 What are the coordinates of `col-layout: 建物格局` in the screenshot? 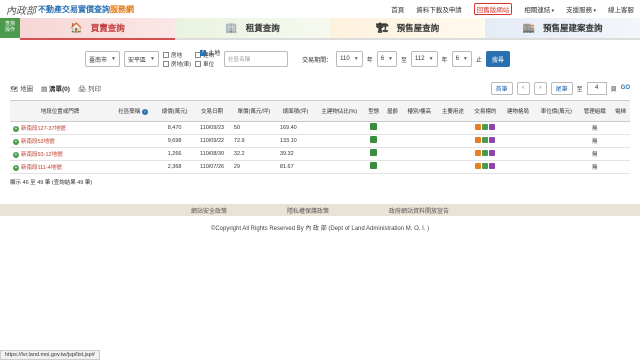 It's located at (518, 111).